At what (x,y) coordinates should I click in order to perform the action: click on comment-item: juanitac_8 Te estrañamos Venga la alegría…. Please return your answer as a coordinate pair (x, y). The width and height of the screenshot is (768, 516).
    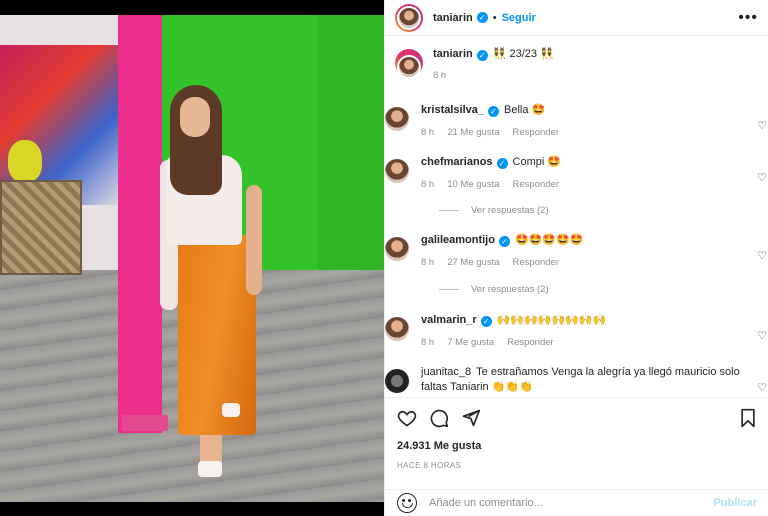
    Looking at the image, I should click on (576, 380).